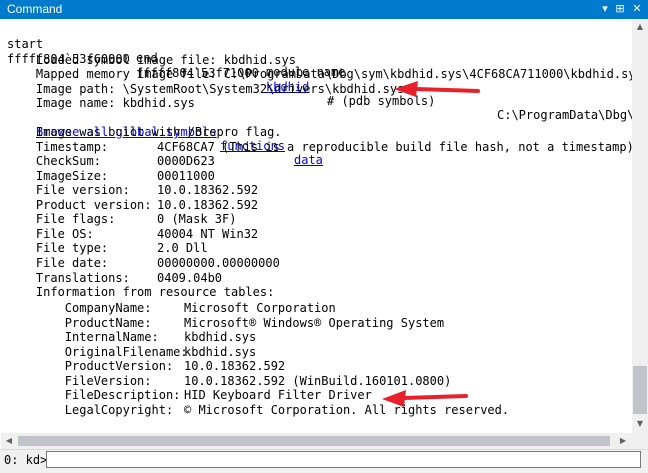  What do you see at coordinates (144, 132) in the screenshot?
I see `property-label: Image was built with /Brepro flag.` at bounding box center [144, 132].